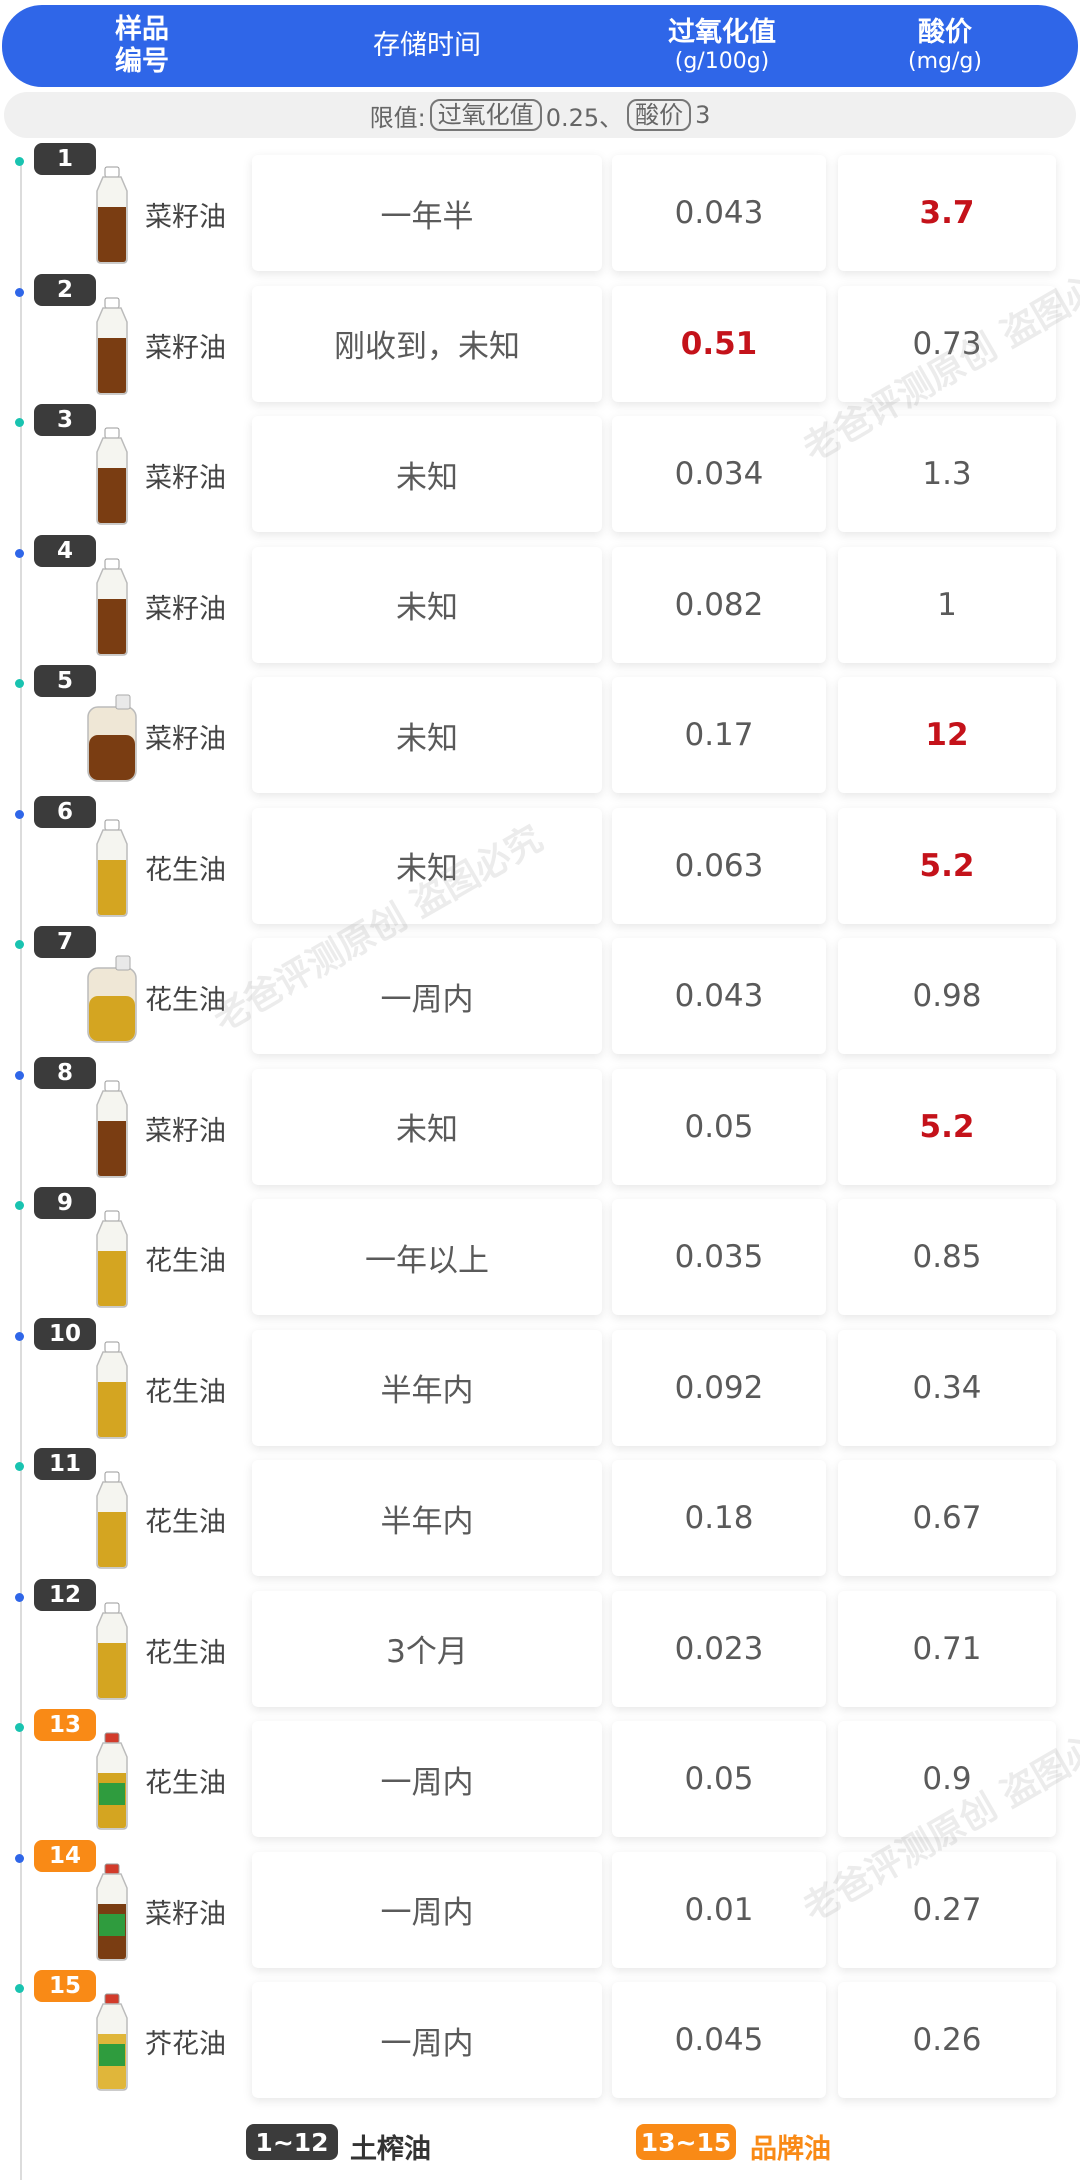 This screenshot has height=2180, width=1080. What do you see at coordinates (540, 992) in the screenshot?
I see `table-row: 7 花生油 一周内 0.043 0.98` at bounding box center [540, 992].